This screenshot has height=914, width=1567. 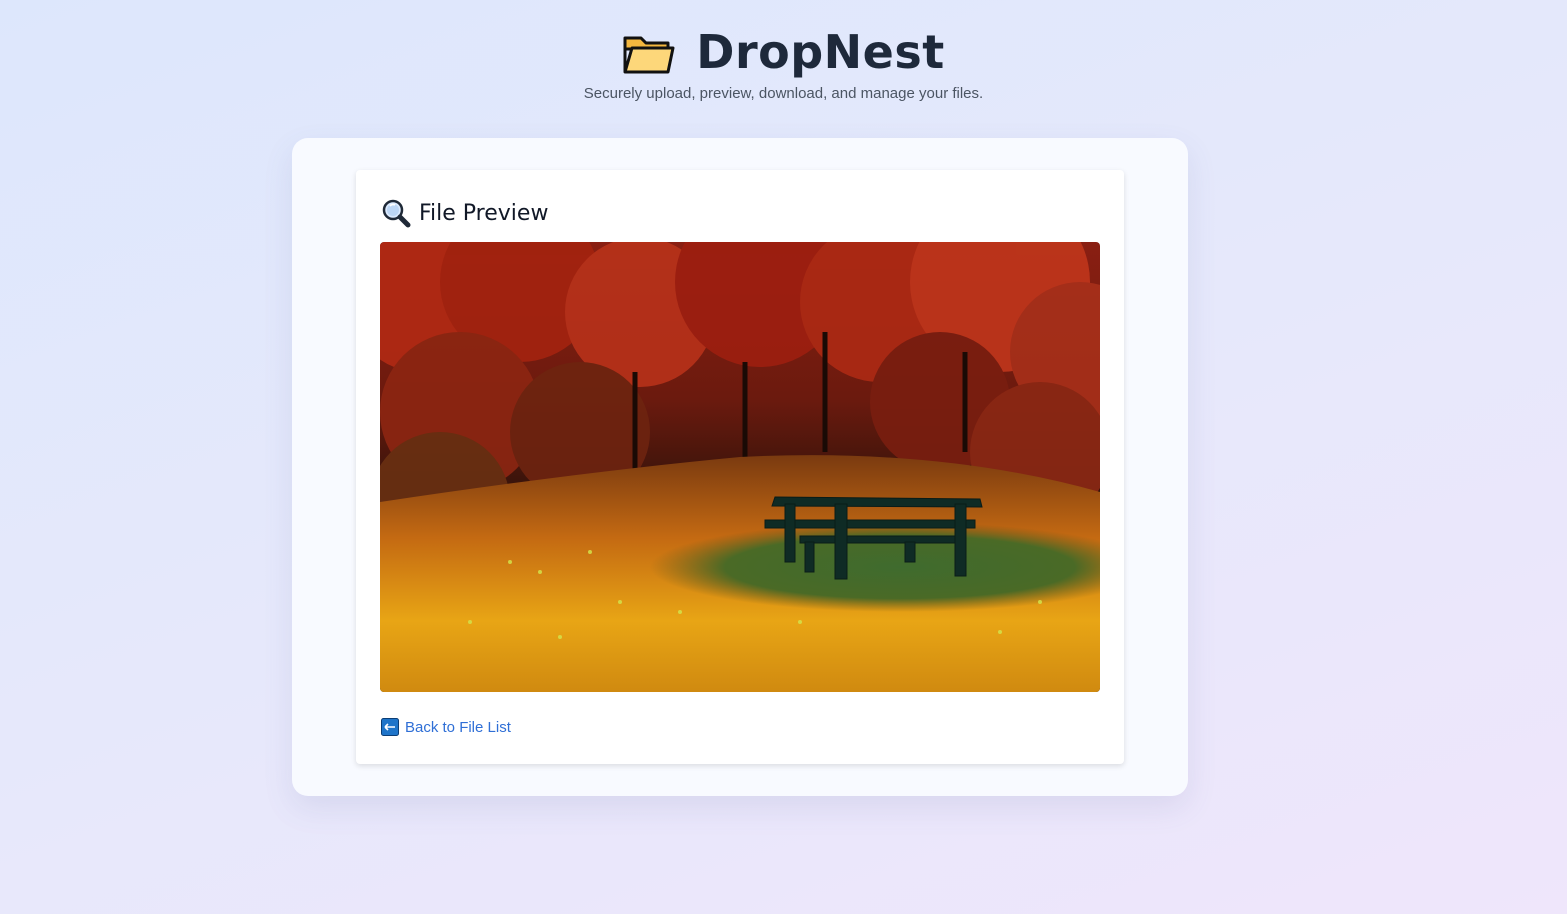 I want to click on app-title: DropNest, so click(x=820, y=52).